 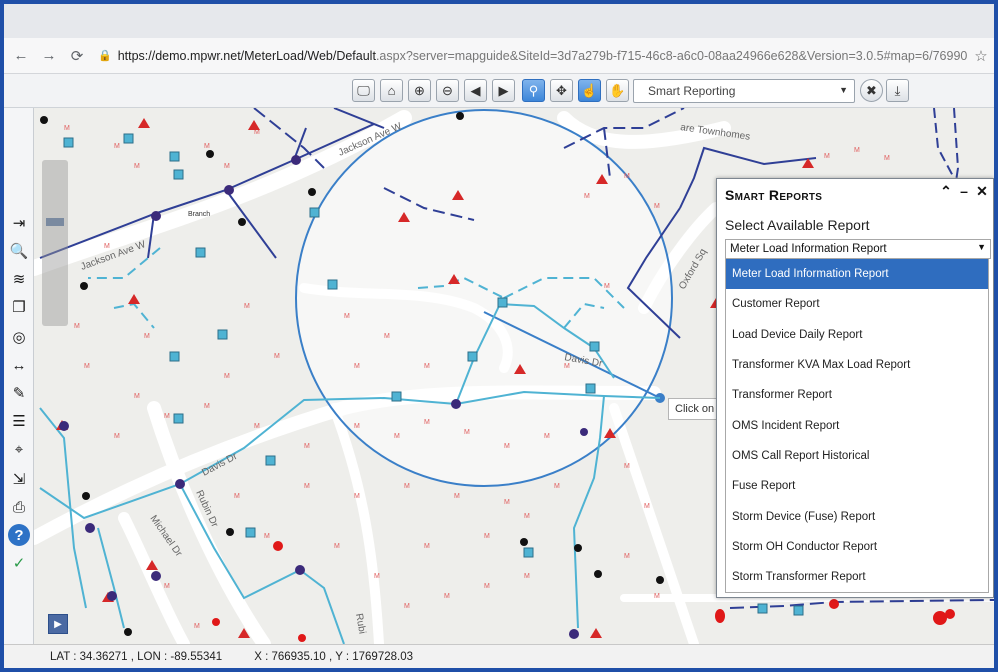 What do you see at coordinates (19, 421) in the screenshot?
I see `list-icon: ☰` at bounding box center [19, 421].